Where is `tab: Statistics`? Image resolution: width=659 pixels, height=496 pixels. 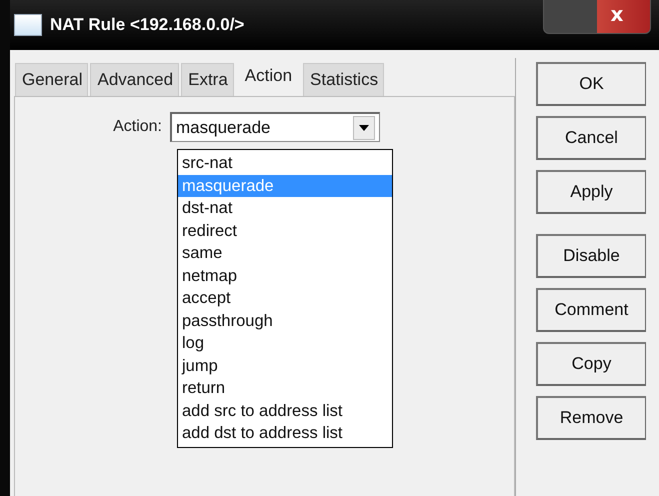
tab: Statistics is located at coordinates (343, 79).